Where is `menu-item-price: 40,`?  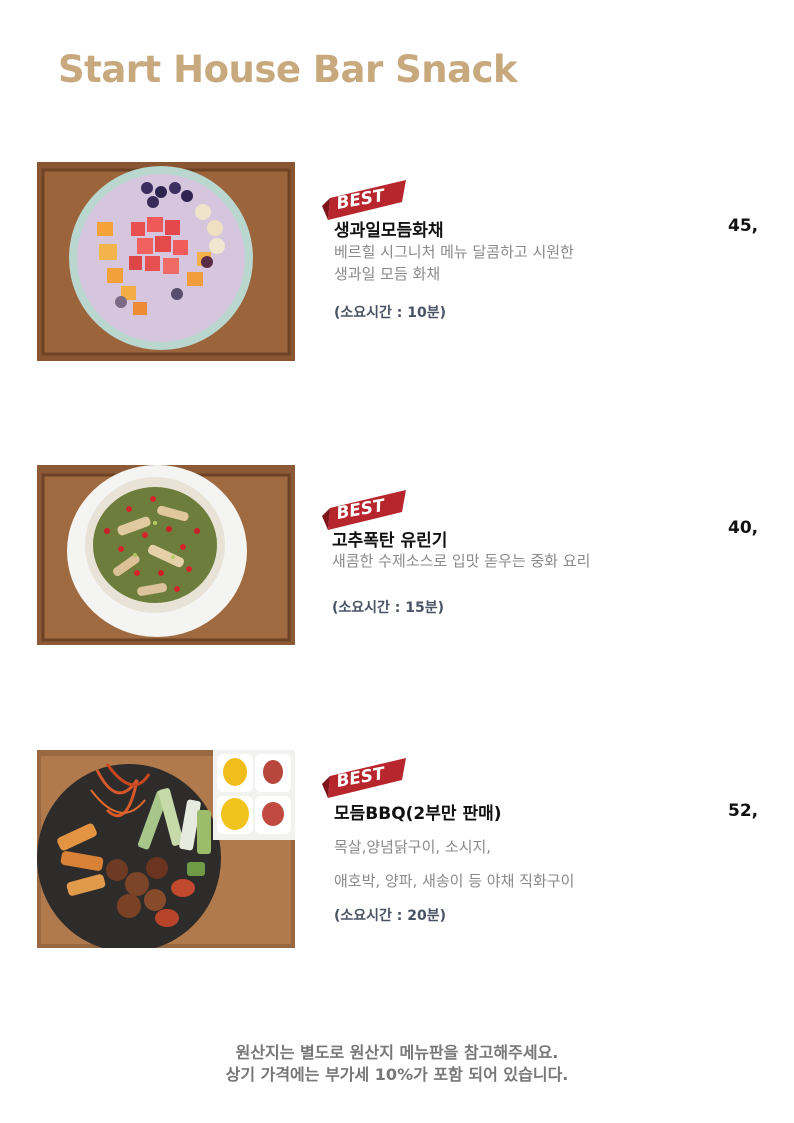 menu-item-price: 40, is located at coordinates (743, 528).